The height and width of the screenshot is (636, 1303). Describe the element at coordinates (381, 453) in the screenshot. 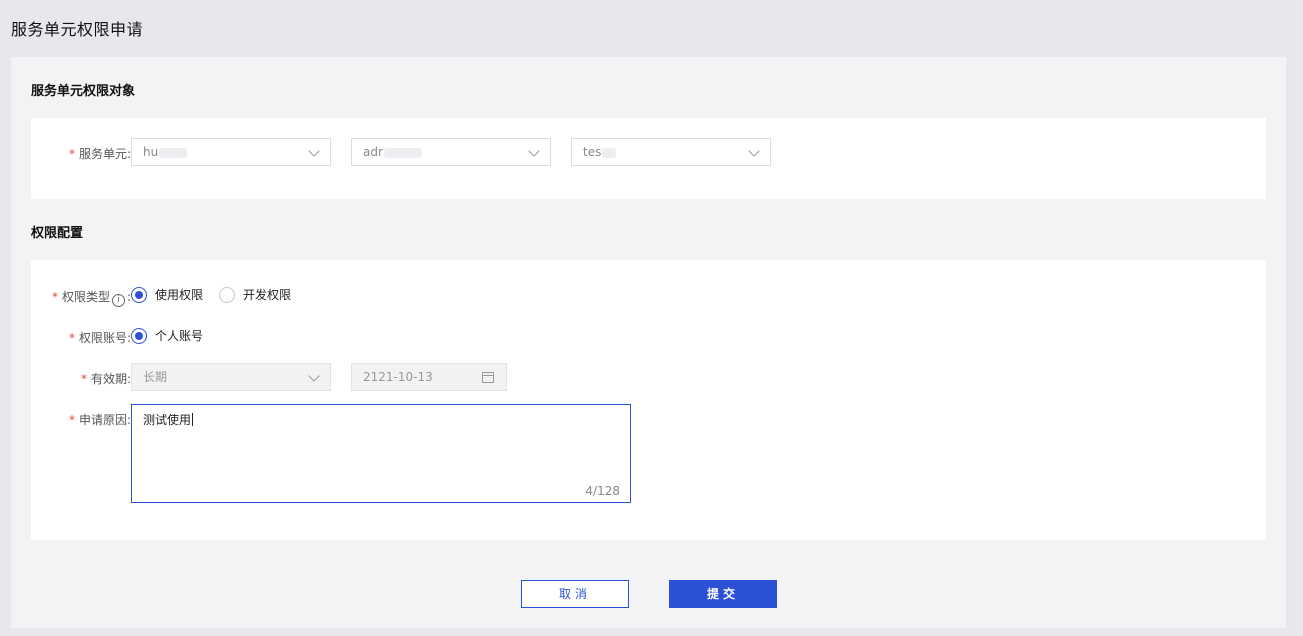

I see `reason-textarea: 测试使用 4/128` at that location.